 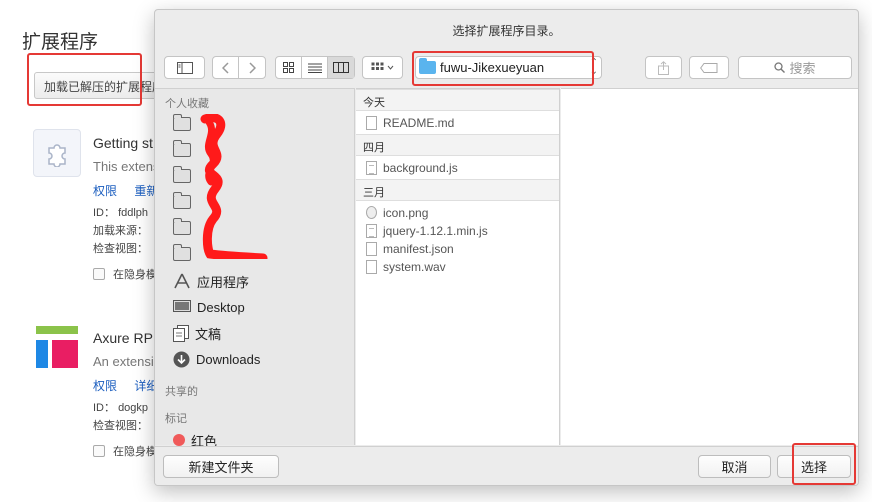 I want to click on audio-icon, so click(x=371, y=266).